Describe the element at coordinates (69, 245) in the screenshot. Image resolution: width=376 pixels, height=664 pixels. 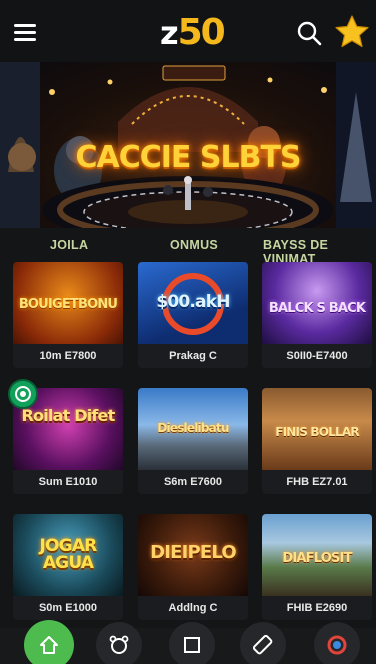
I see `tab-category-1: JOILA` at that location.